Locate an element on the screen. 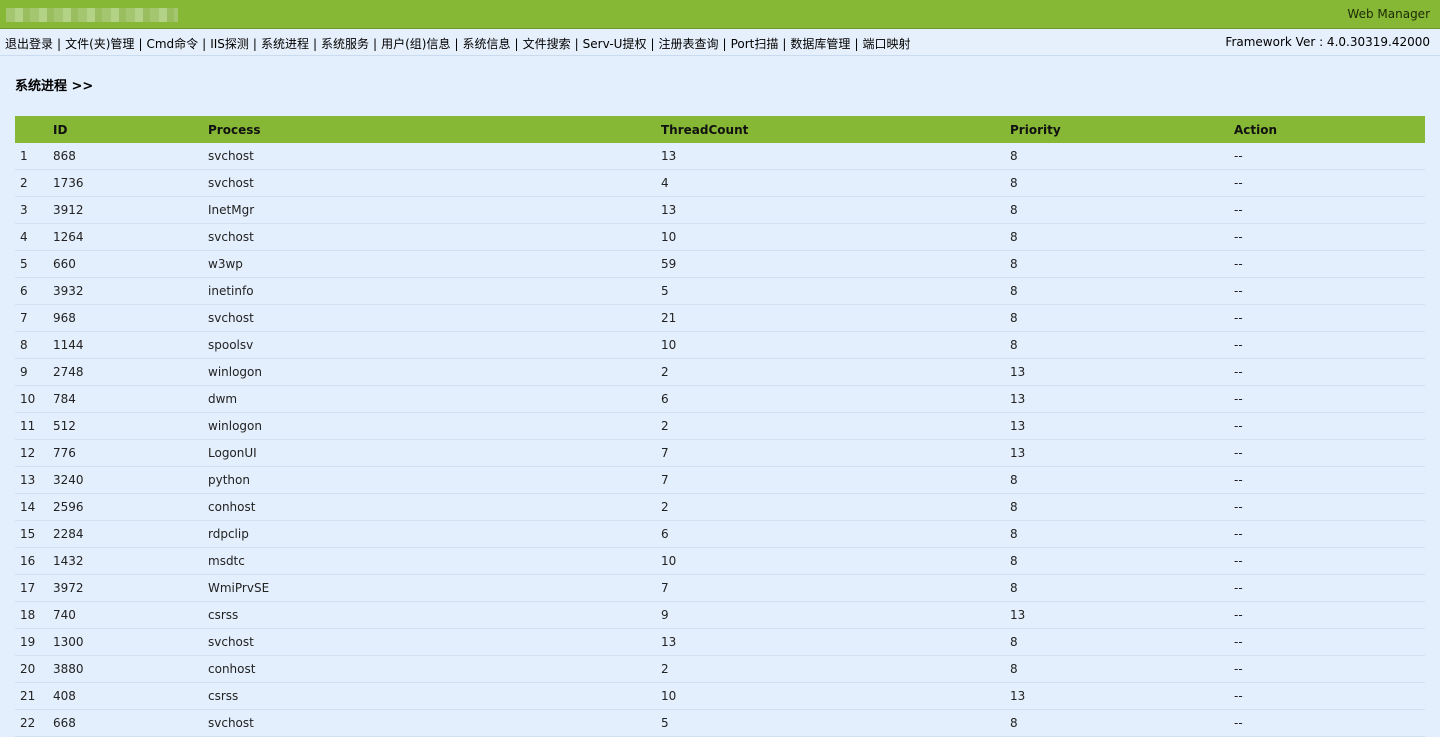  thread-count-cell: 13 is located at coordinates (835, 642).